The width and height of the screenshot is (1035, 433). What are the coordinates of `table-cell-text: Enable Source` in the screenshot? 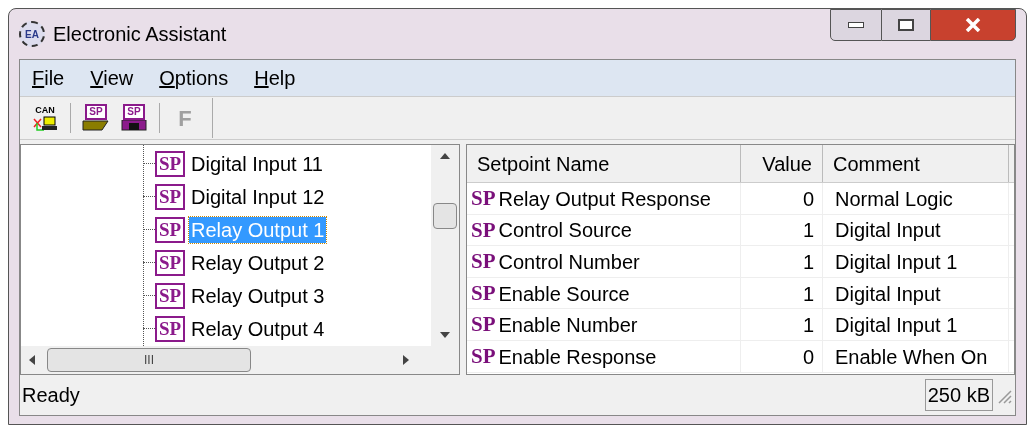 It's located at (564, 294).